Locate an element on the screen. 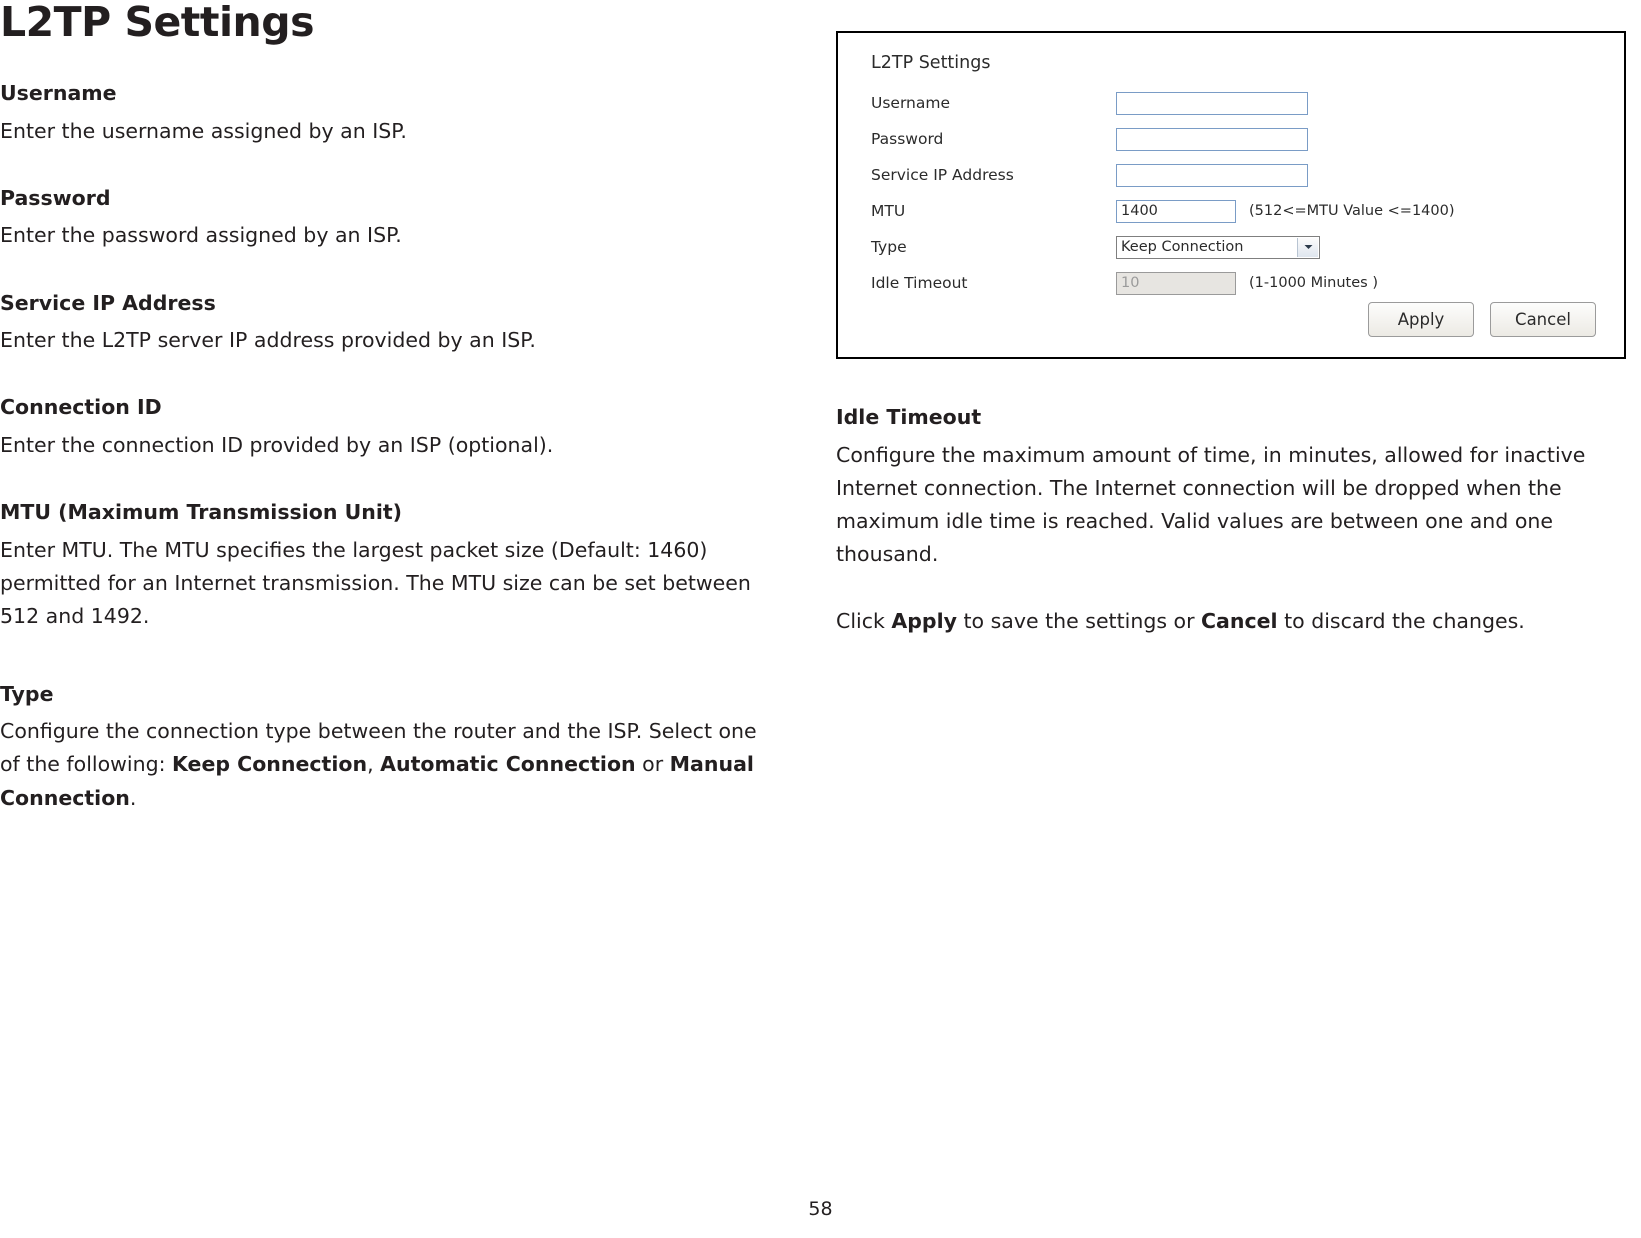 The height and width of the screenshot is (1238, 1641). password-input is located at coordinates (1212, 139).